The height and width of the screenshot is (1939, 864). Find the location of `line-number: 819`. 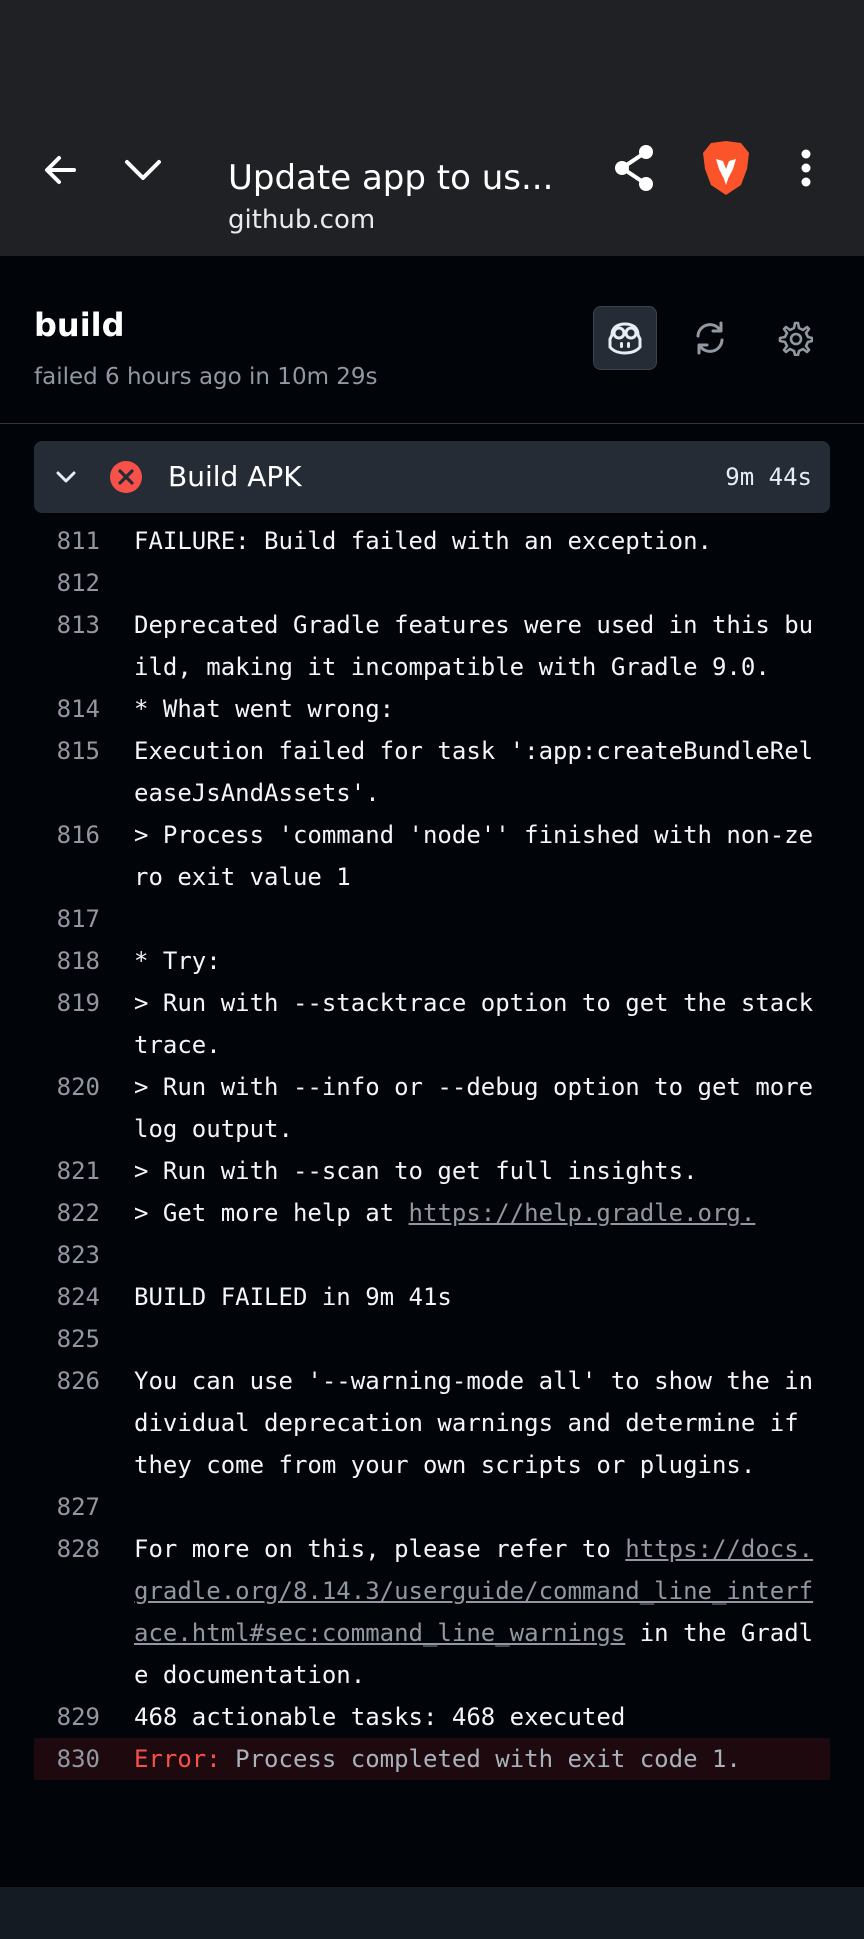

line-number: 819 is located at coordinates (84, 1024).